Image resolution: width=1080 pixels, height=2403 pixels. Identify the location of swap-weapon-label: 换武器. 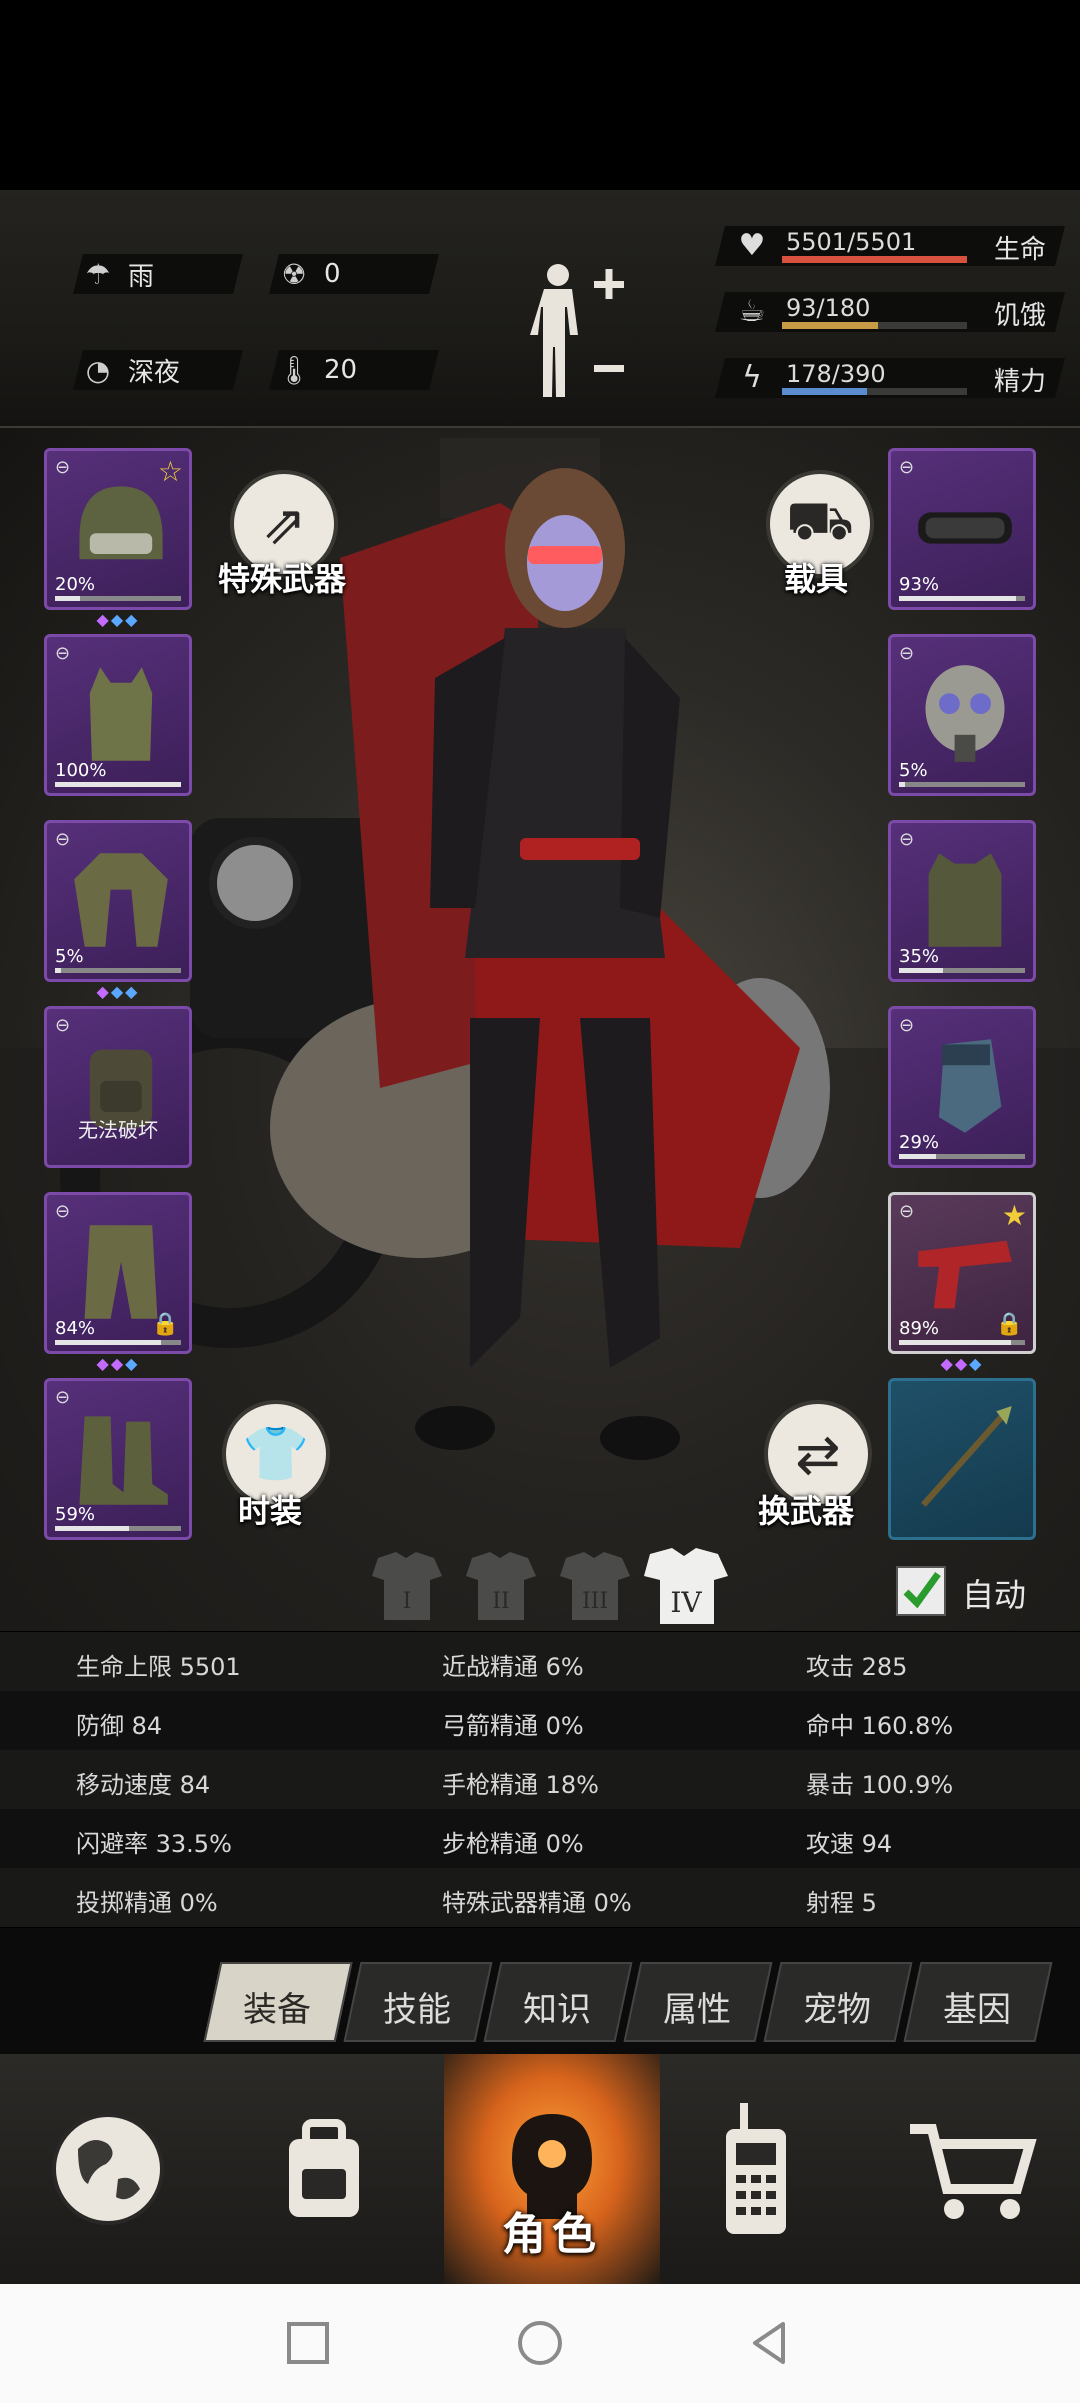
(806, 1511).